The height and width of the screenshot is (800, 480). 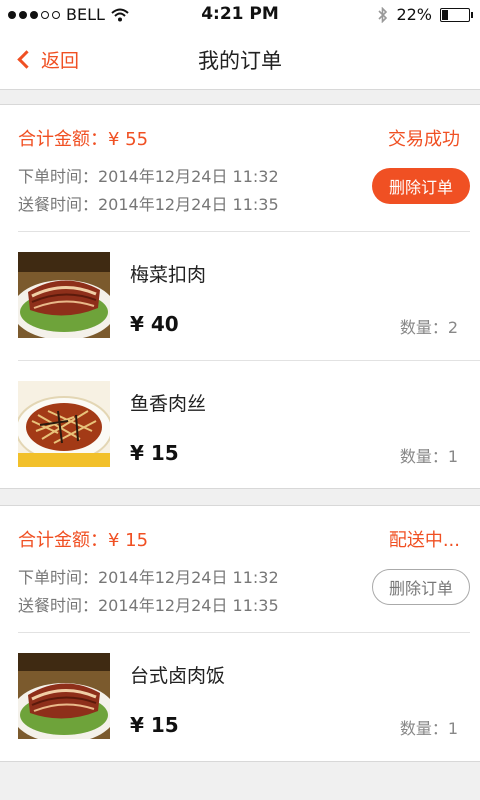 I want to click on status-right: 22%, so click(x=425, y=14).